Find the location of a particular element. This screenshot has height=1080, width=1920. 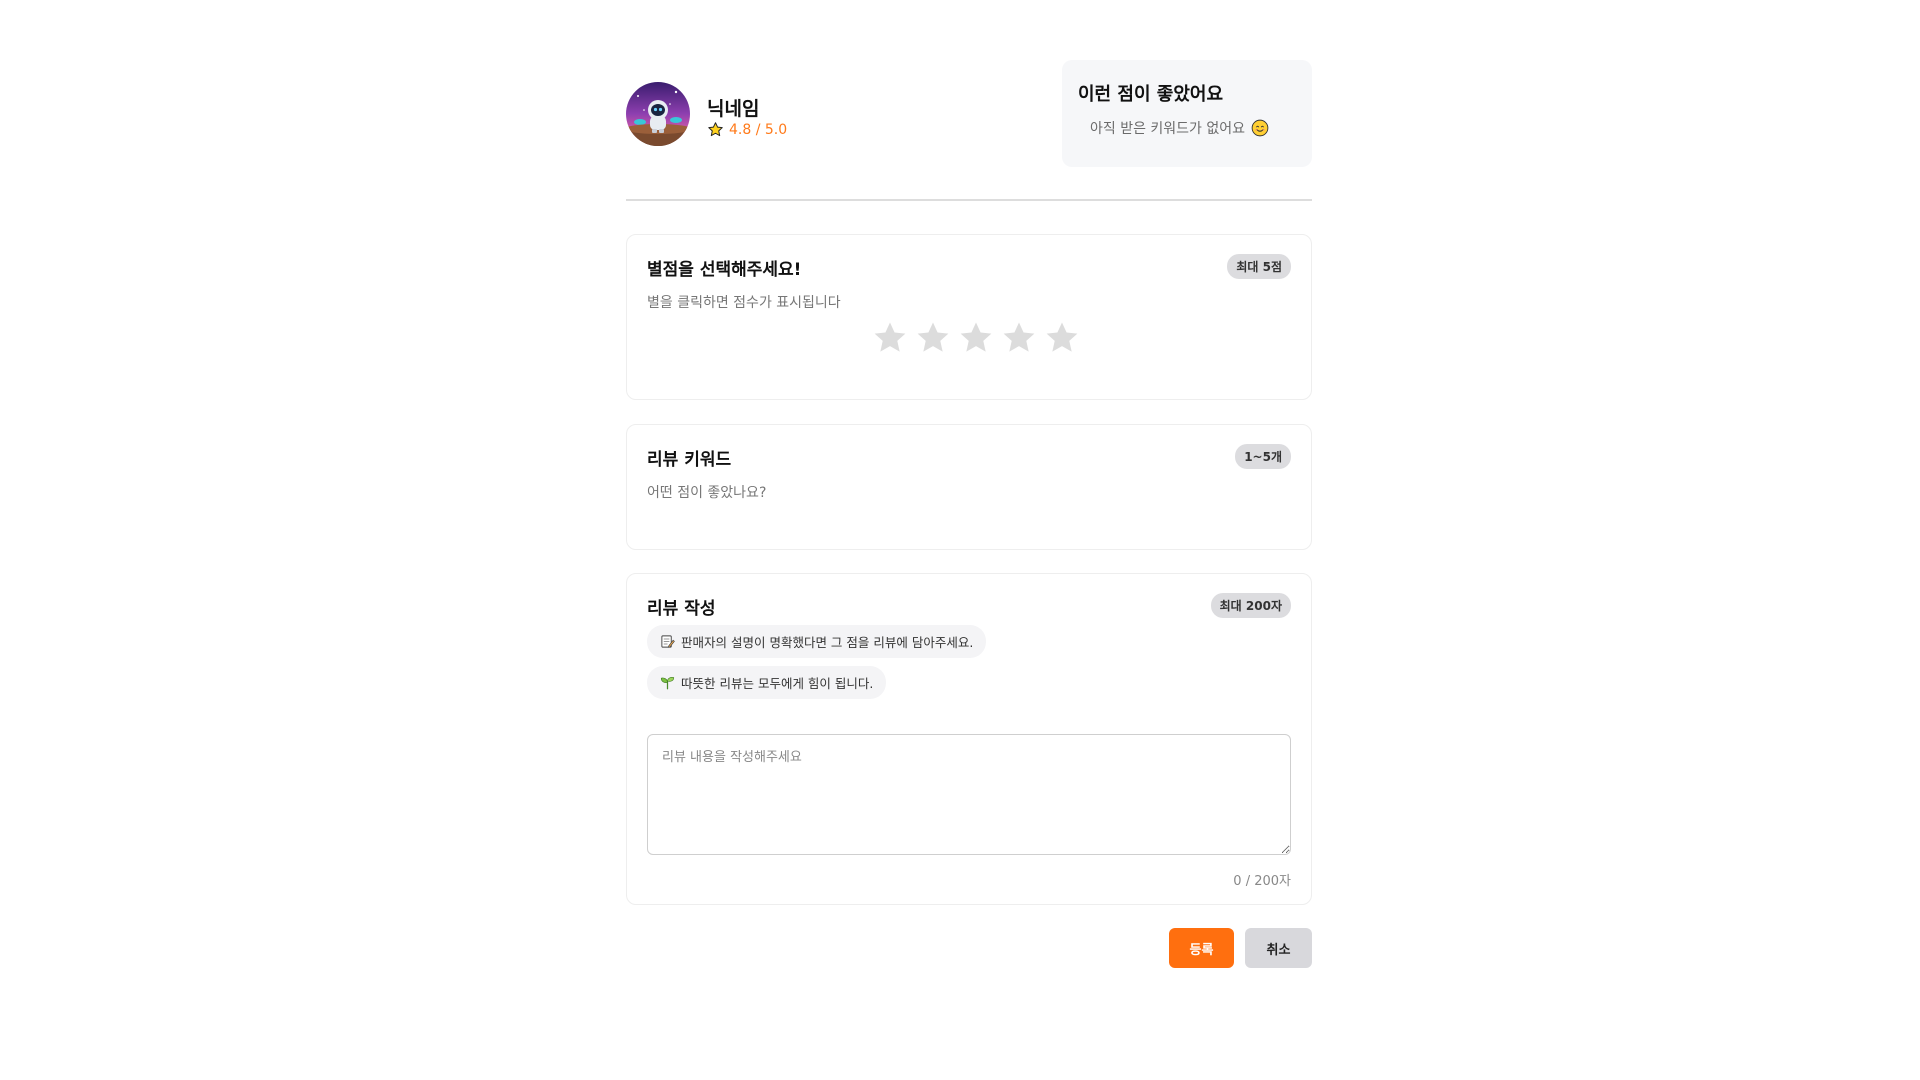

review-badge: 최대 200자 is located at coordinates (1250, 605).